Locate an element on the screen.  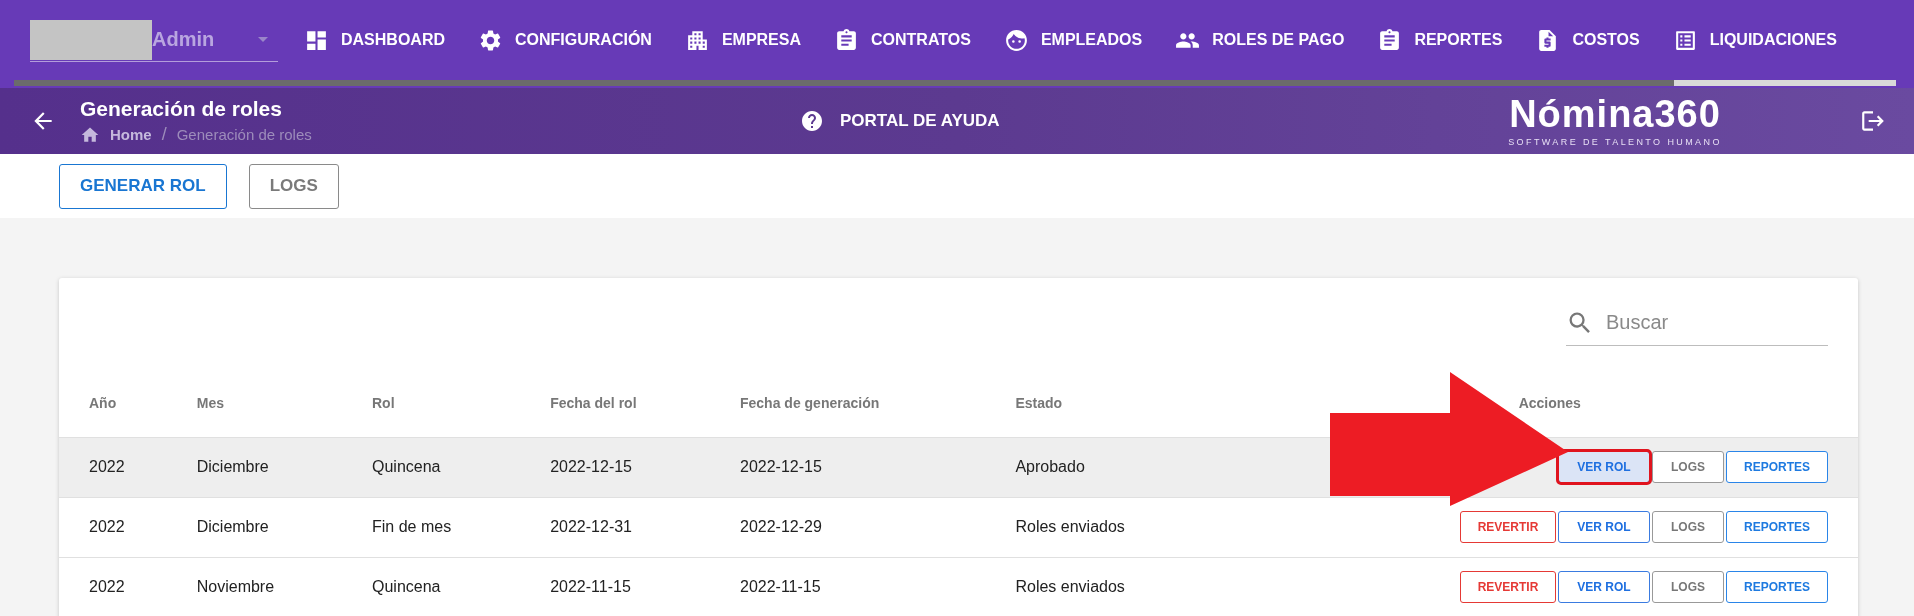
nav-item: EMPLEADOS is located at coordinates (1073, 40).